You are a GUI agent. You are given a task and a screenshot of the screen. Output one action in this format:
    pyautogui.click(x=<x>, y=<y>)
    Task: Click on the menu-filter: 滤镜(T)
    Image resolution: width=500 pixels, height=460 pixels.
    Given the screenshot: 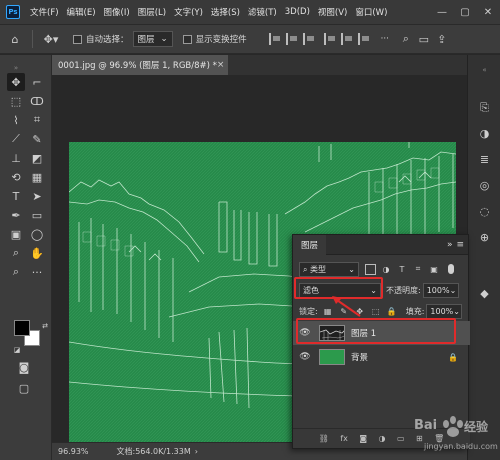 What is the action you would take?
    pyautogui.click(x=262, y=12)
    